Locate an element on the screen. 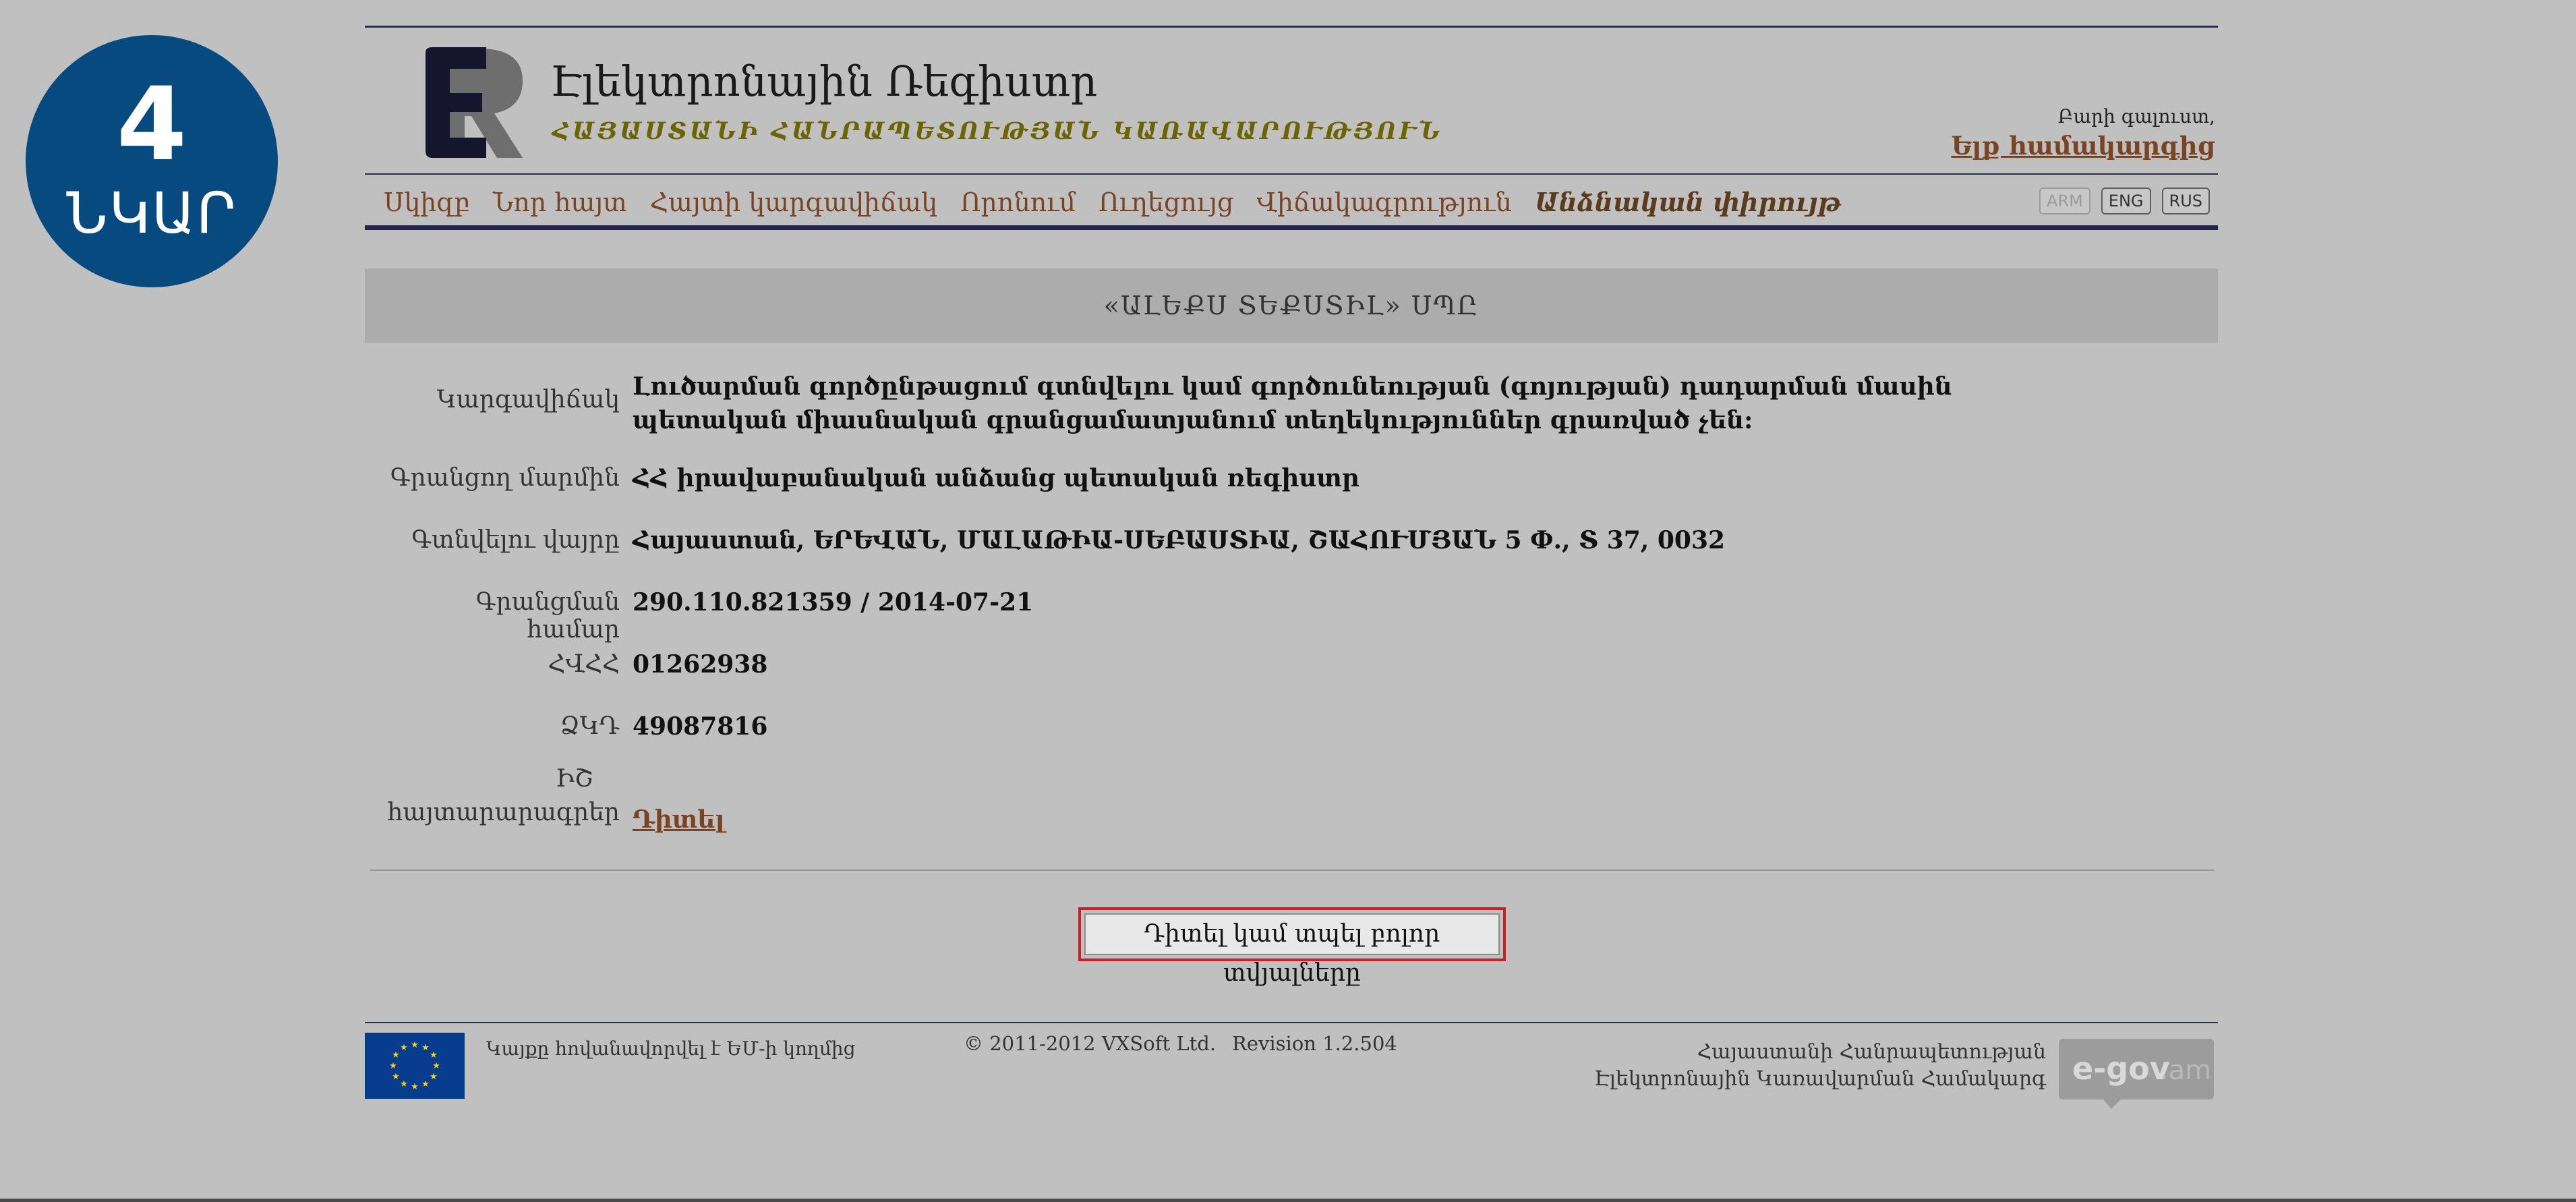 The width and height of the screenshot is (2576, 1202). egov-suffix-text: .am is located at coordinates (2185, 1071).